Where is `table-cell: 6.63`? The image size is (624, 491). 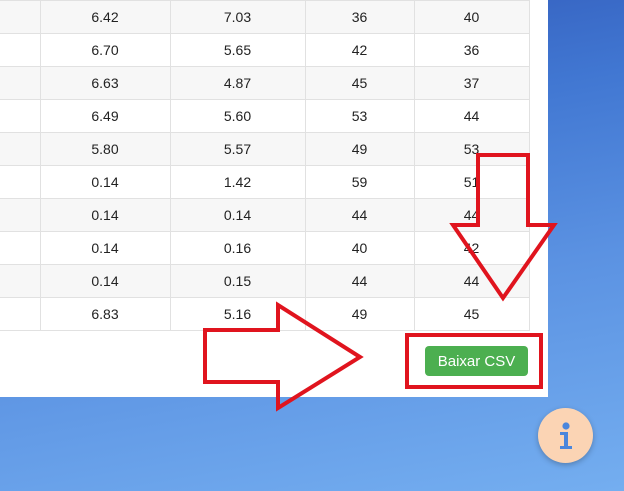 table-cell: 6.63 is located at coordinates (105, 83).